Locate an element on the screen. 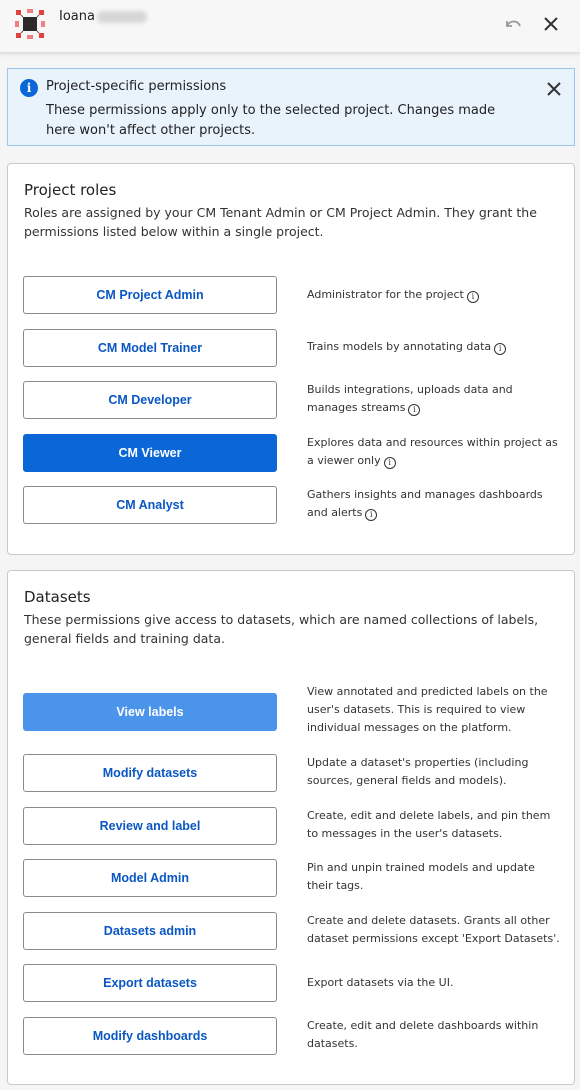  role-description-text: Trains models by annotating data is located at coordinates (399, 346).